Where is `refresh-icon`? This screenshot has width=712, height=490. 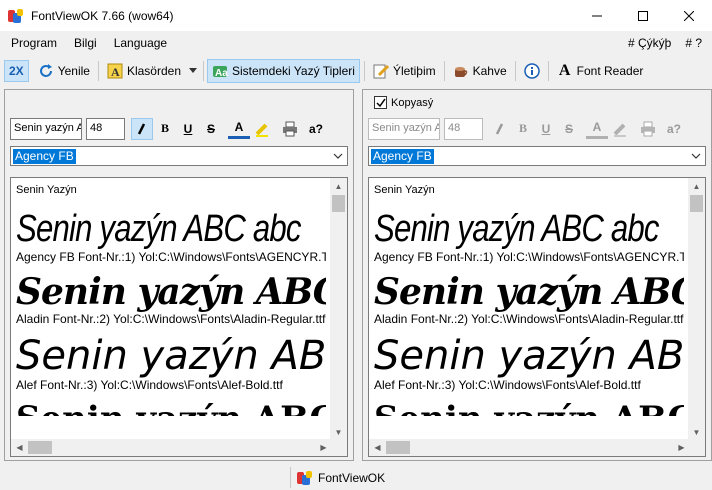
refresh-icon is located at coordinates (46, 71).